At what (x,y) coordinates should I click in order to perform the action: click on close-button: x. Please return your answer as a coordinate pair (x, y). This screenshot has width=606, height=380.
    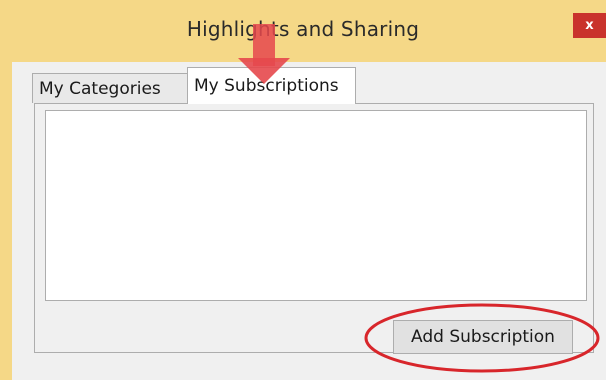
    Looking at the image, I should click on (589, 25).